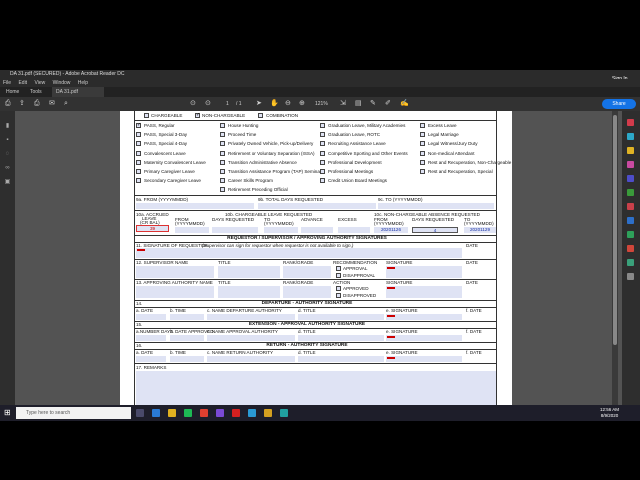 The image size is (640, 480). I want to click on approver-title-field, so click(249, 292).